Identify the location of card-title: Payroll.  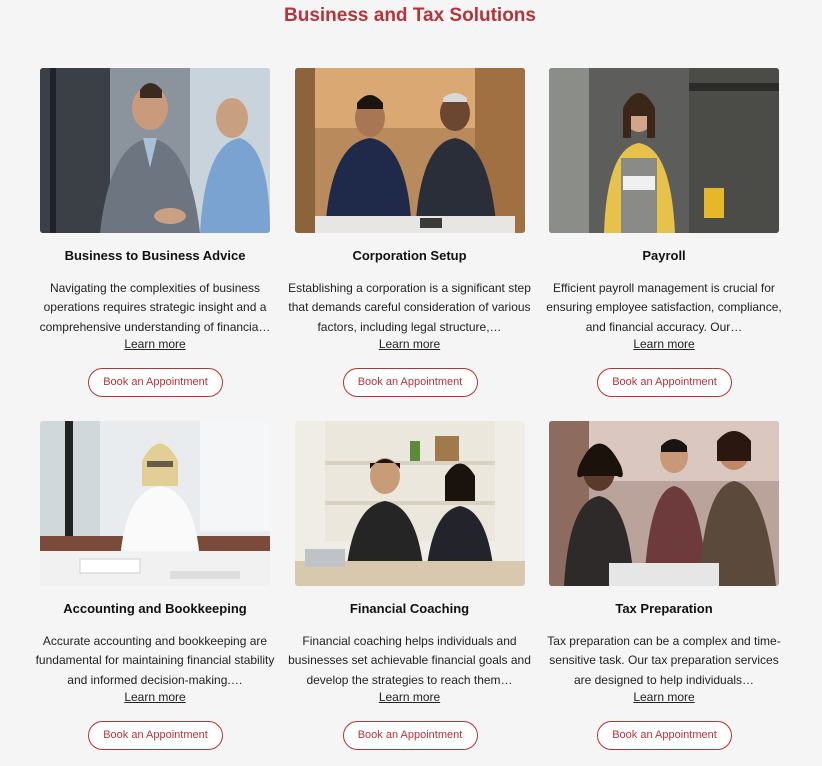
(664, 255).